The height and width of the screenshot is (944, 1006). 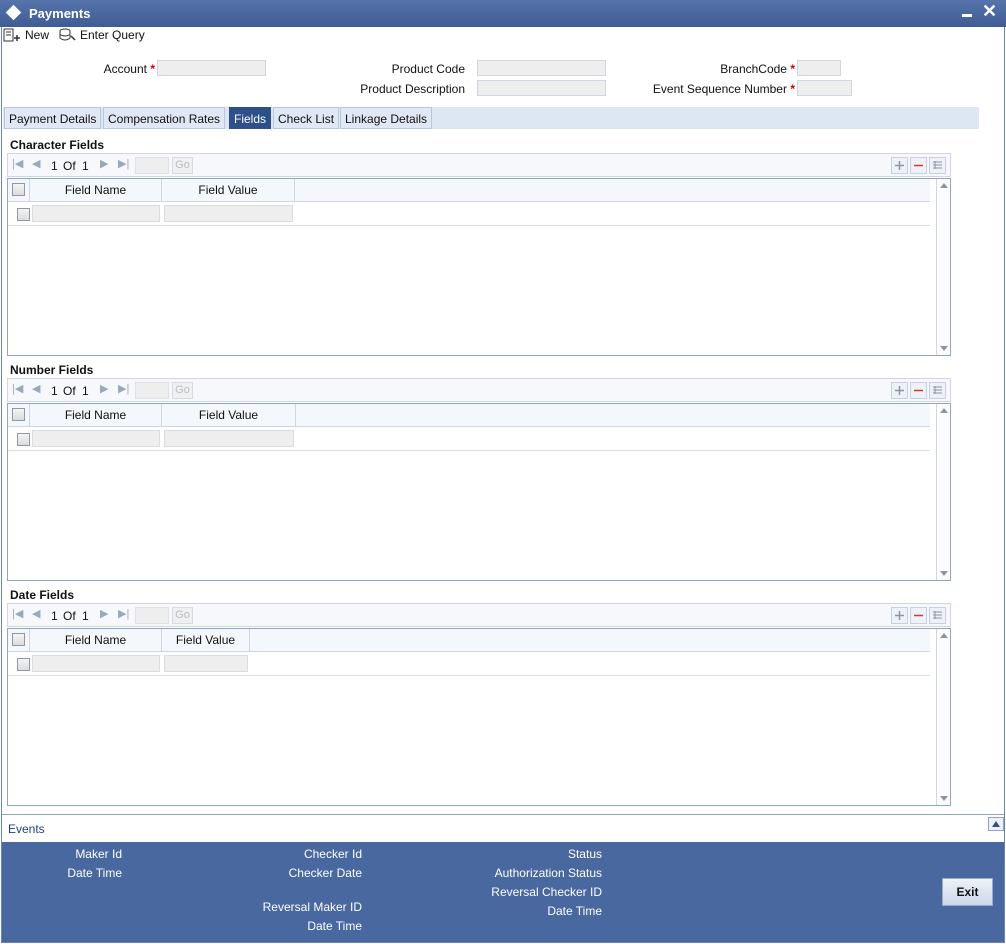 I want to click on enter-query-button: Enter Query, so click(x=101, y=35).